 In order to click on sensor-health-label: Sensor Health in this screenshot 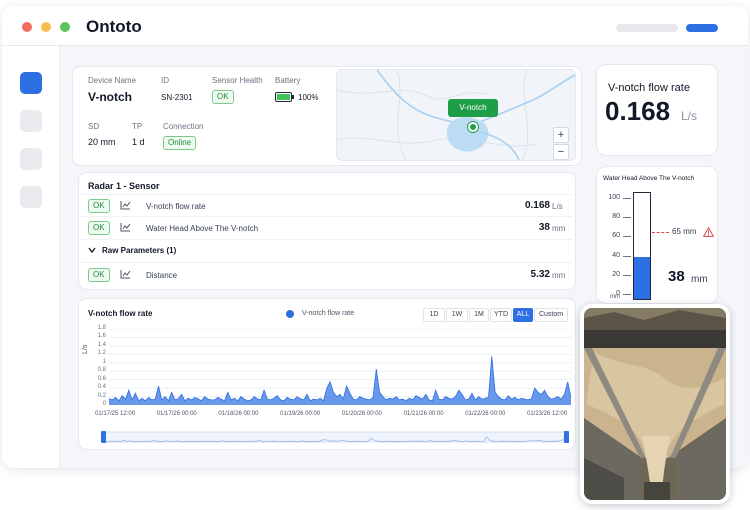, I will do `click(237, 80)`.